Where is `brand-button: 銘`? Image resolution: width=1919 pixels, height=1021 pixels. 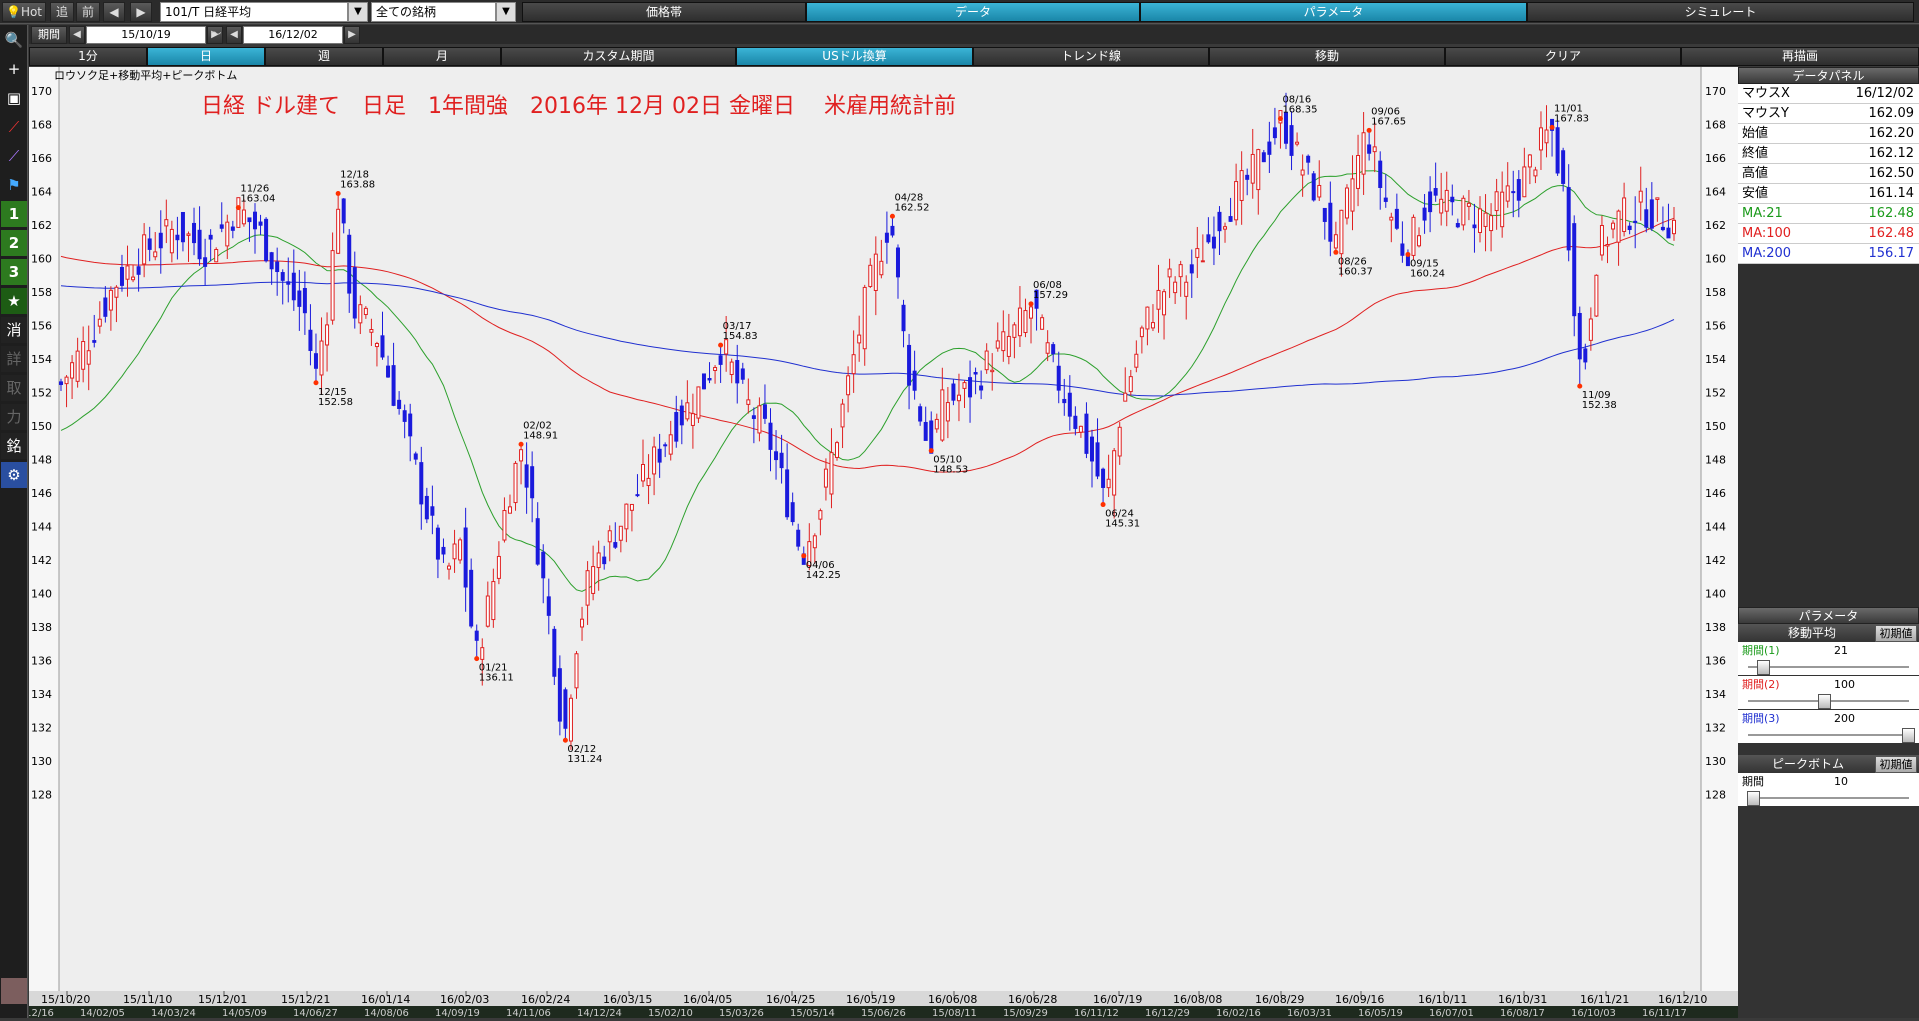
brand-button: 銘 is located at coordinates (14, 446).